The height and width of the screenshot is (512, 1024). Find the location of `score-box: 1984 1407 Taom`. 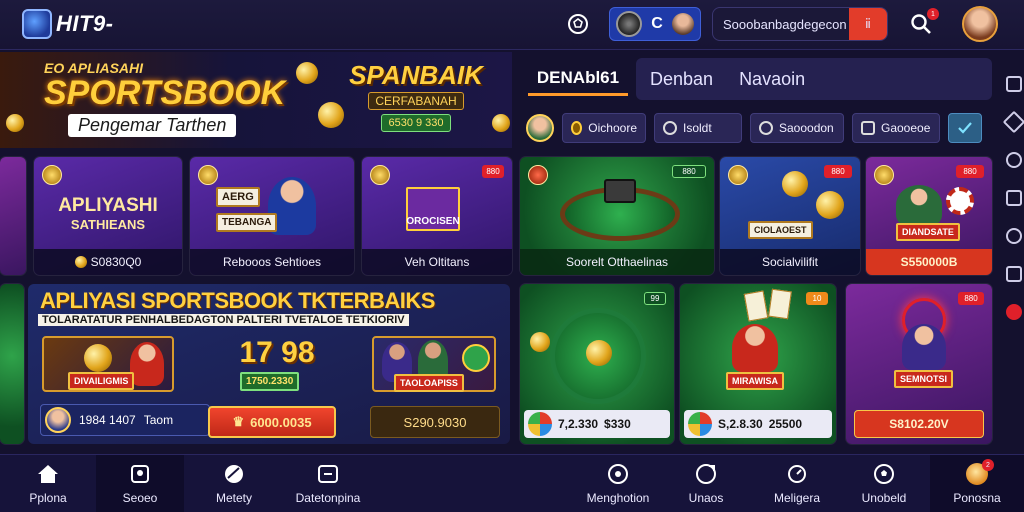

score-box: 1984 1407 Taom is located at coordinates (125, 420).